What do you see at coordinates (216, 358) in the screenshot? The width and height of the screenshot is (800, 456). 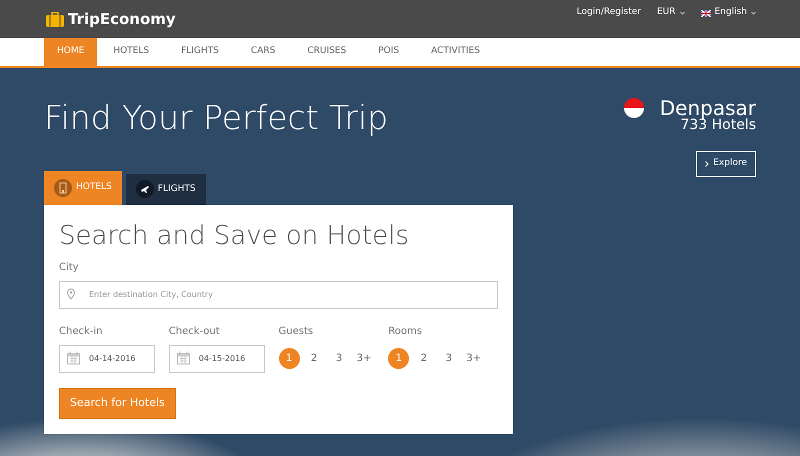 I see `date-field: 04-15-2016` at bounding box center [216, 358].